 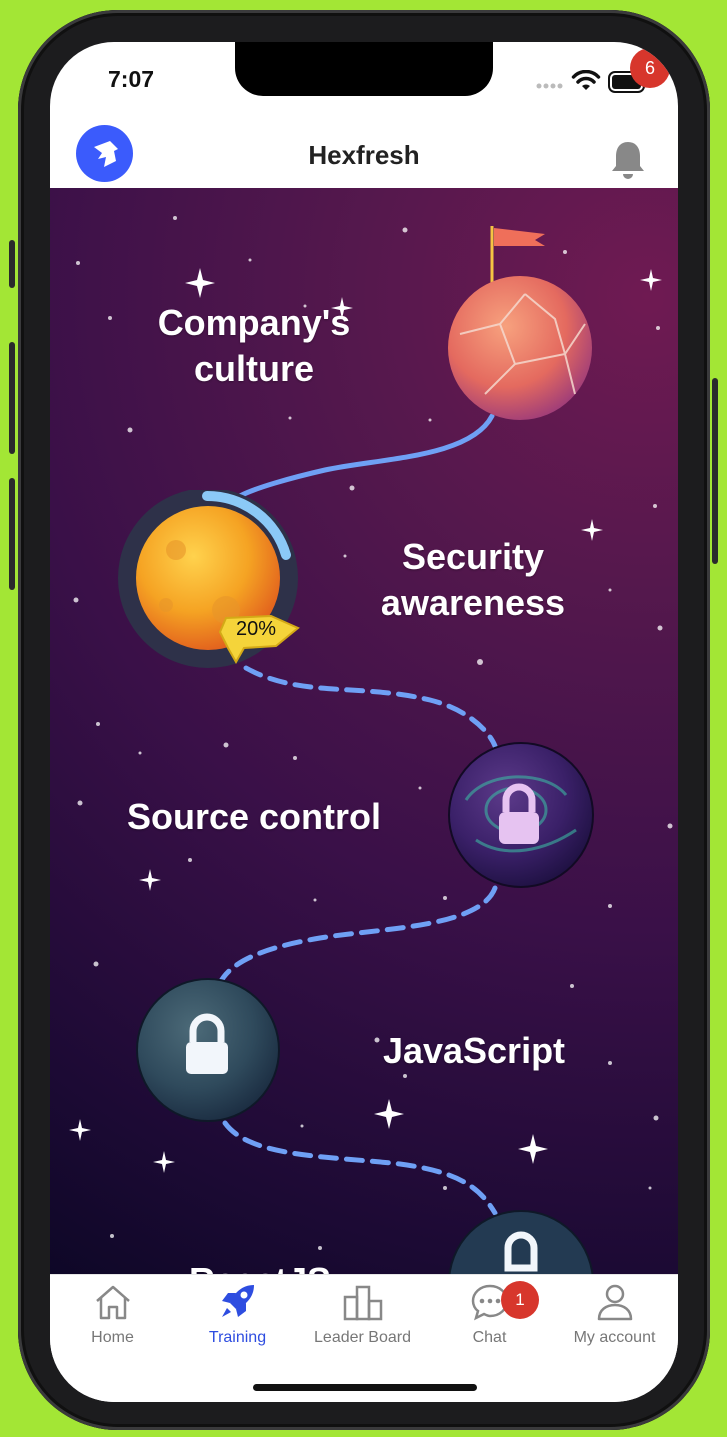 I want to click on volume-down-button, so click(x=12, y=534).